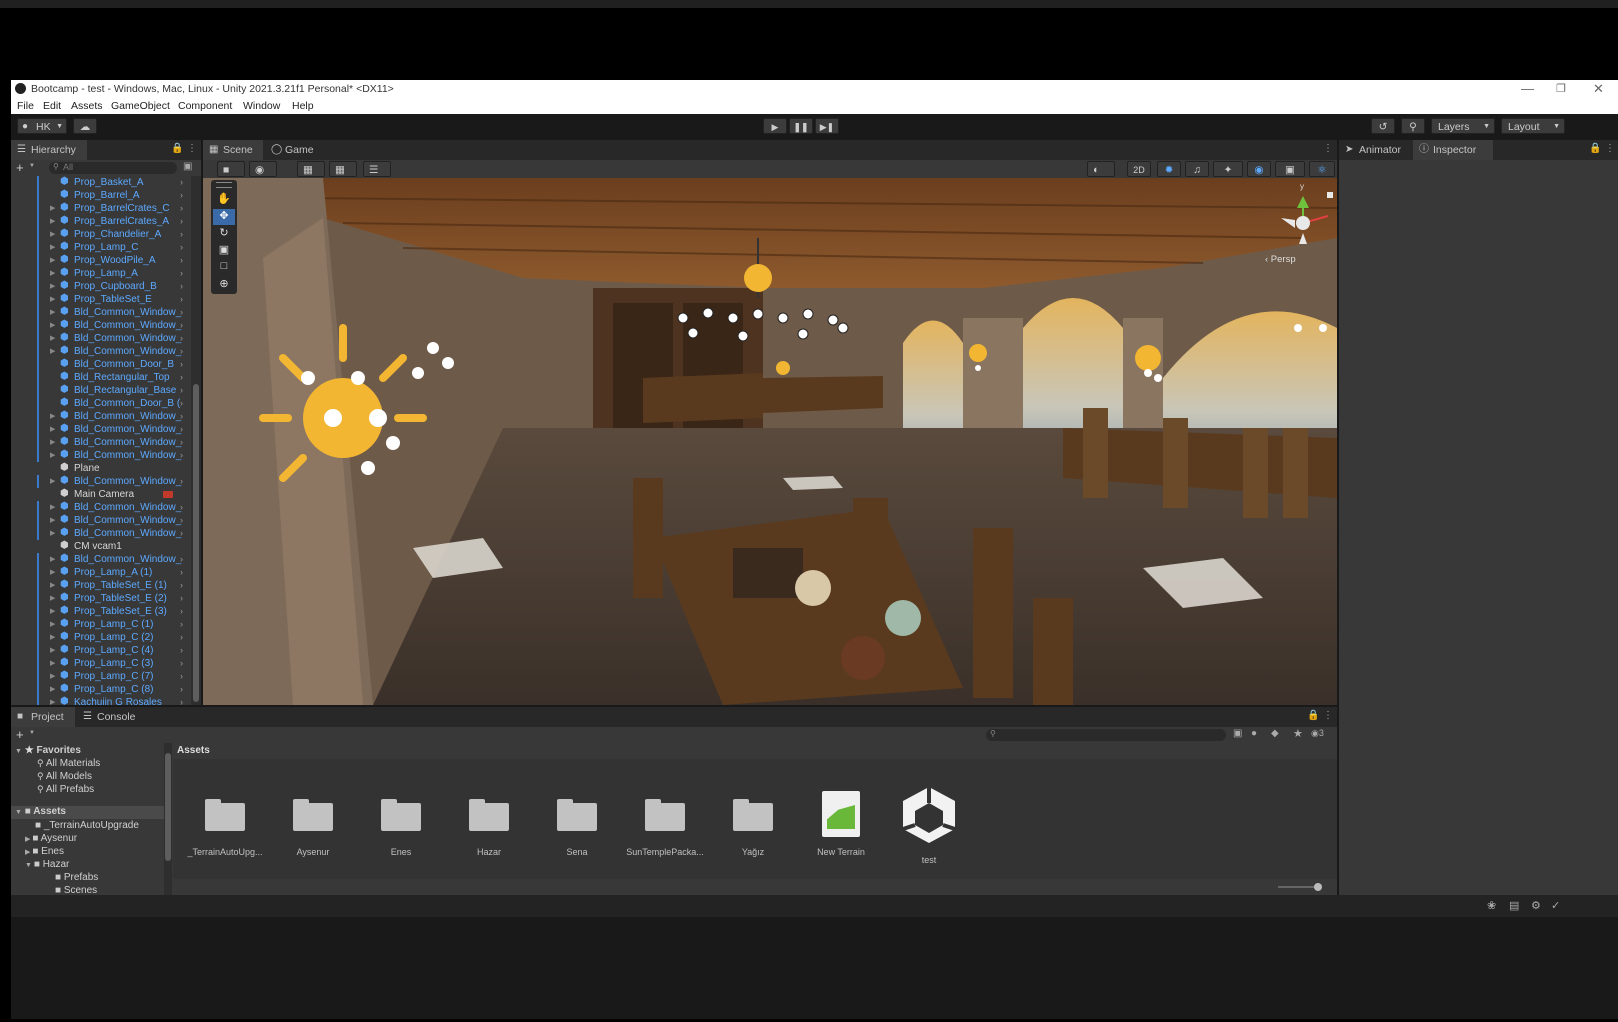  What do you see at coordinates (101, 286) in the screenshot?
I see `hierarchy-item: ▶ ⬢ Prop_Cupboard_B ›` at bounding box center [101, 286].